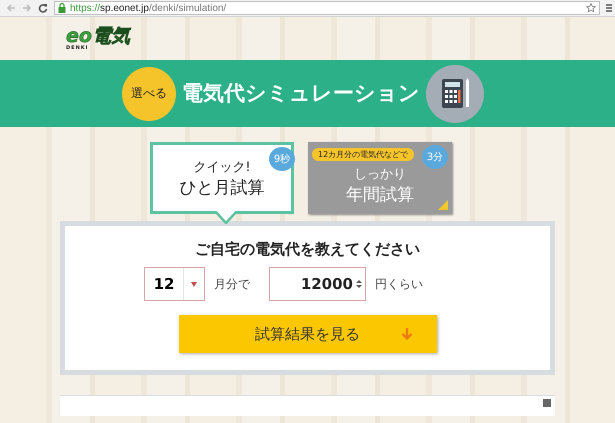  Describe the element at coordinates (317, 284) in the screenshot. I see `amount-field: 12000` at that location.